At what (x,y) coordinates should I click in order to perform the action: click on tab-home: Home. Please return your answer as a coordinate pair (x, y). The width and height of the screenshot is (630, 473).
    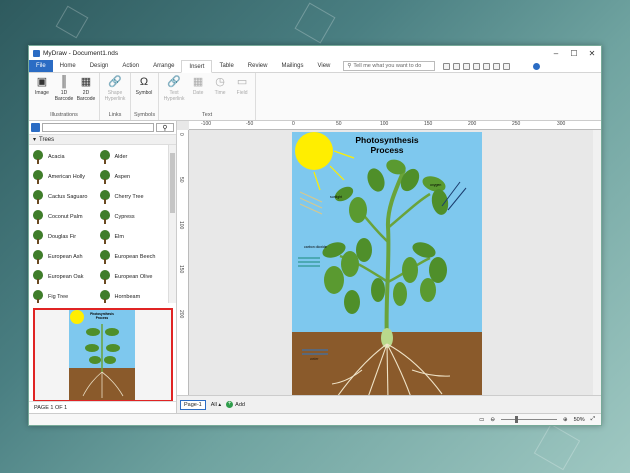
    Looking at the image, I should click on (68, 66).